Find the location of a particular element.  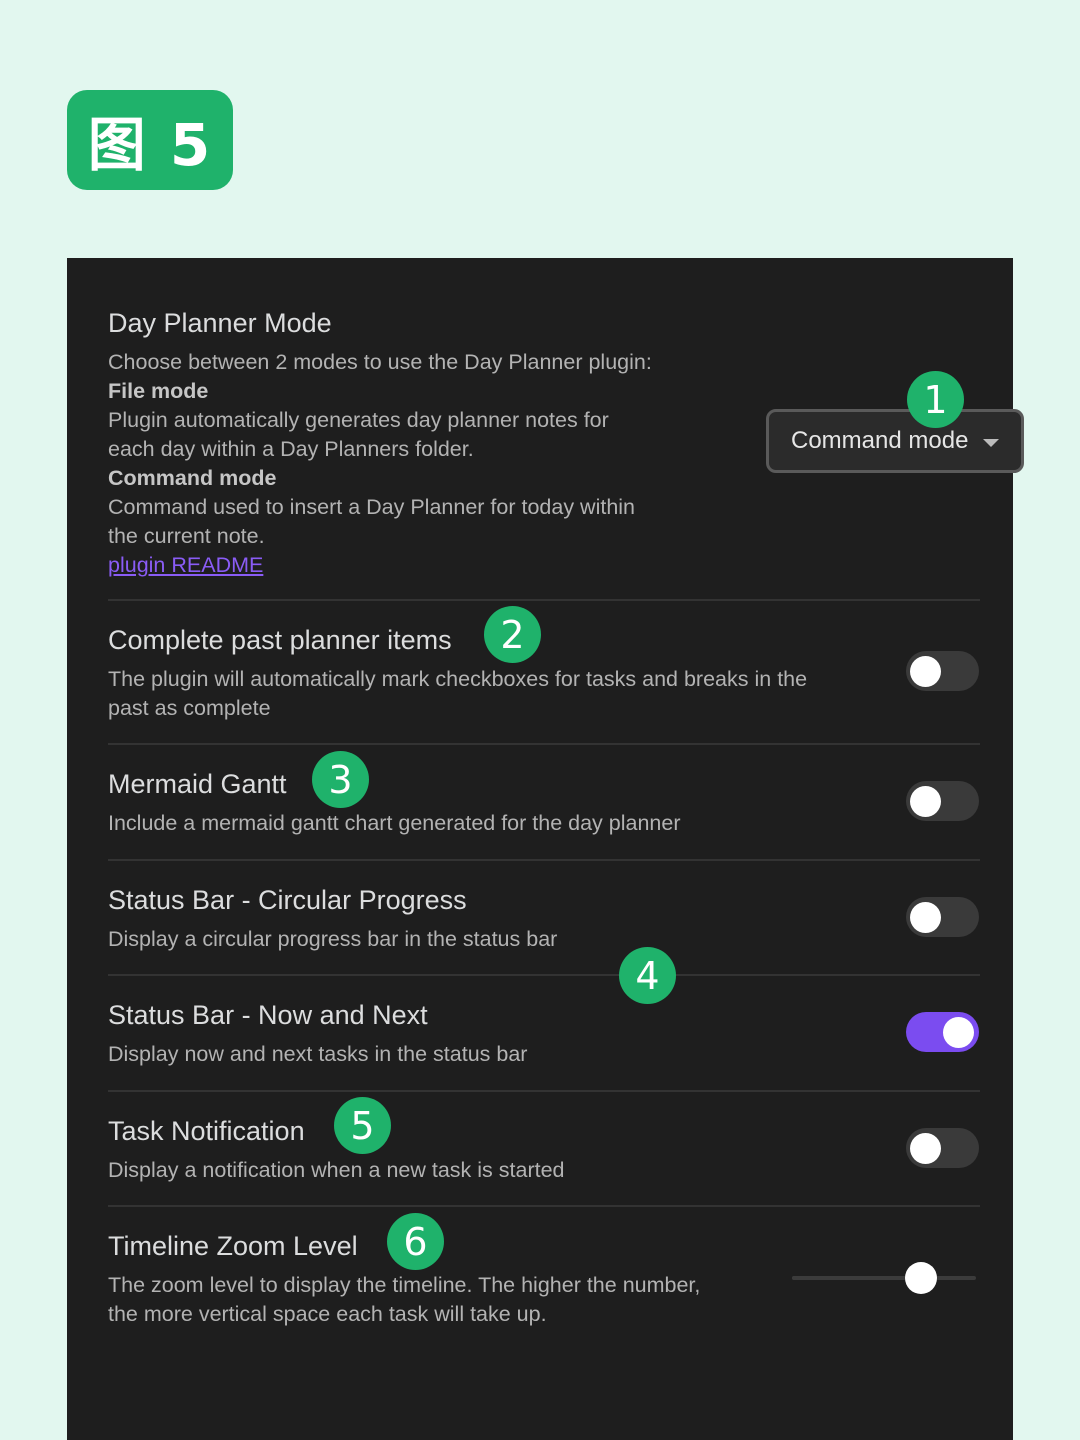

annotation-badge-1: 1 is located at coordinates (935, 399).